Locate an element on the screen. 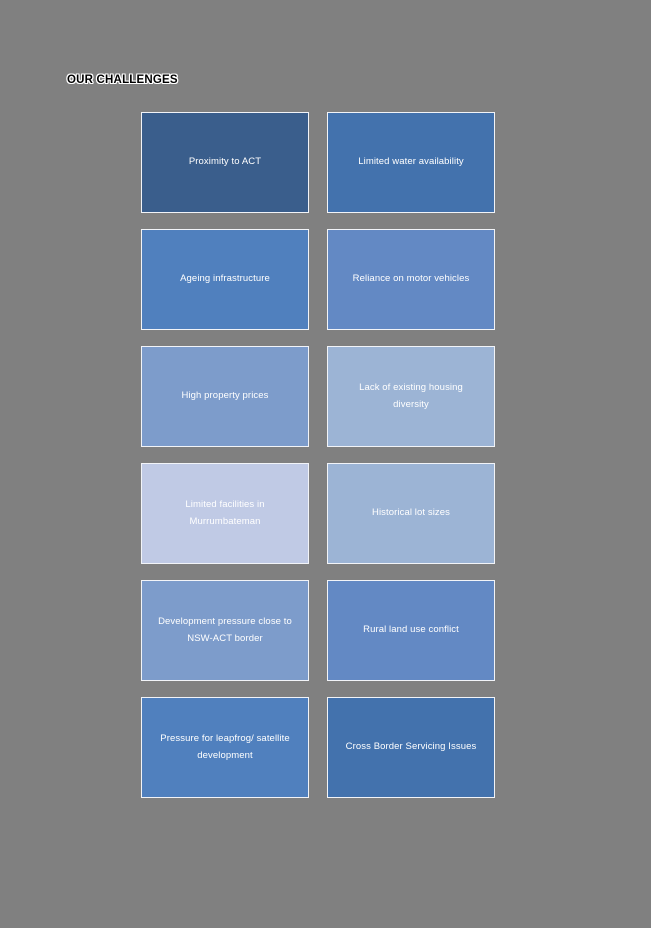 The width and height of the screenshot is (651, 928). challenge-card: Cross Border Servicing Issues is located at coordinates (411, 747).